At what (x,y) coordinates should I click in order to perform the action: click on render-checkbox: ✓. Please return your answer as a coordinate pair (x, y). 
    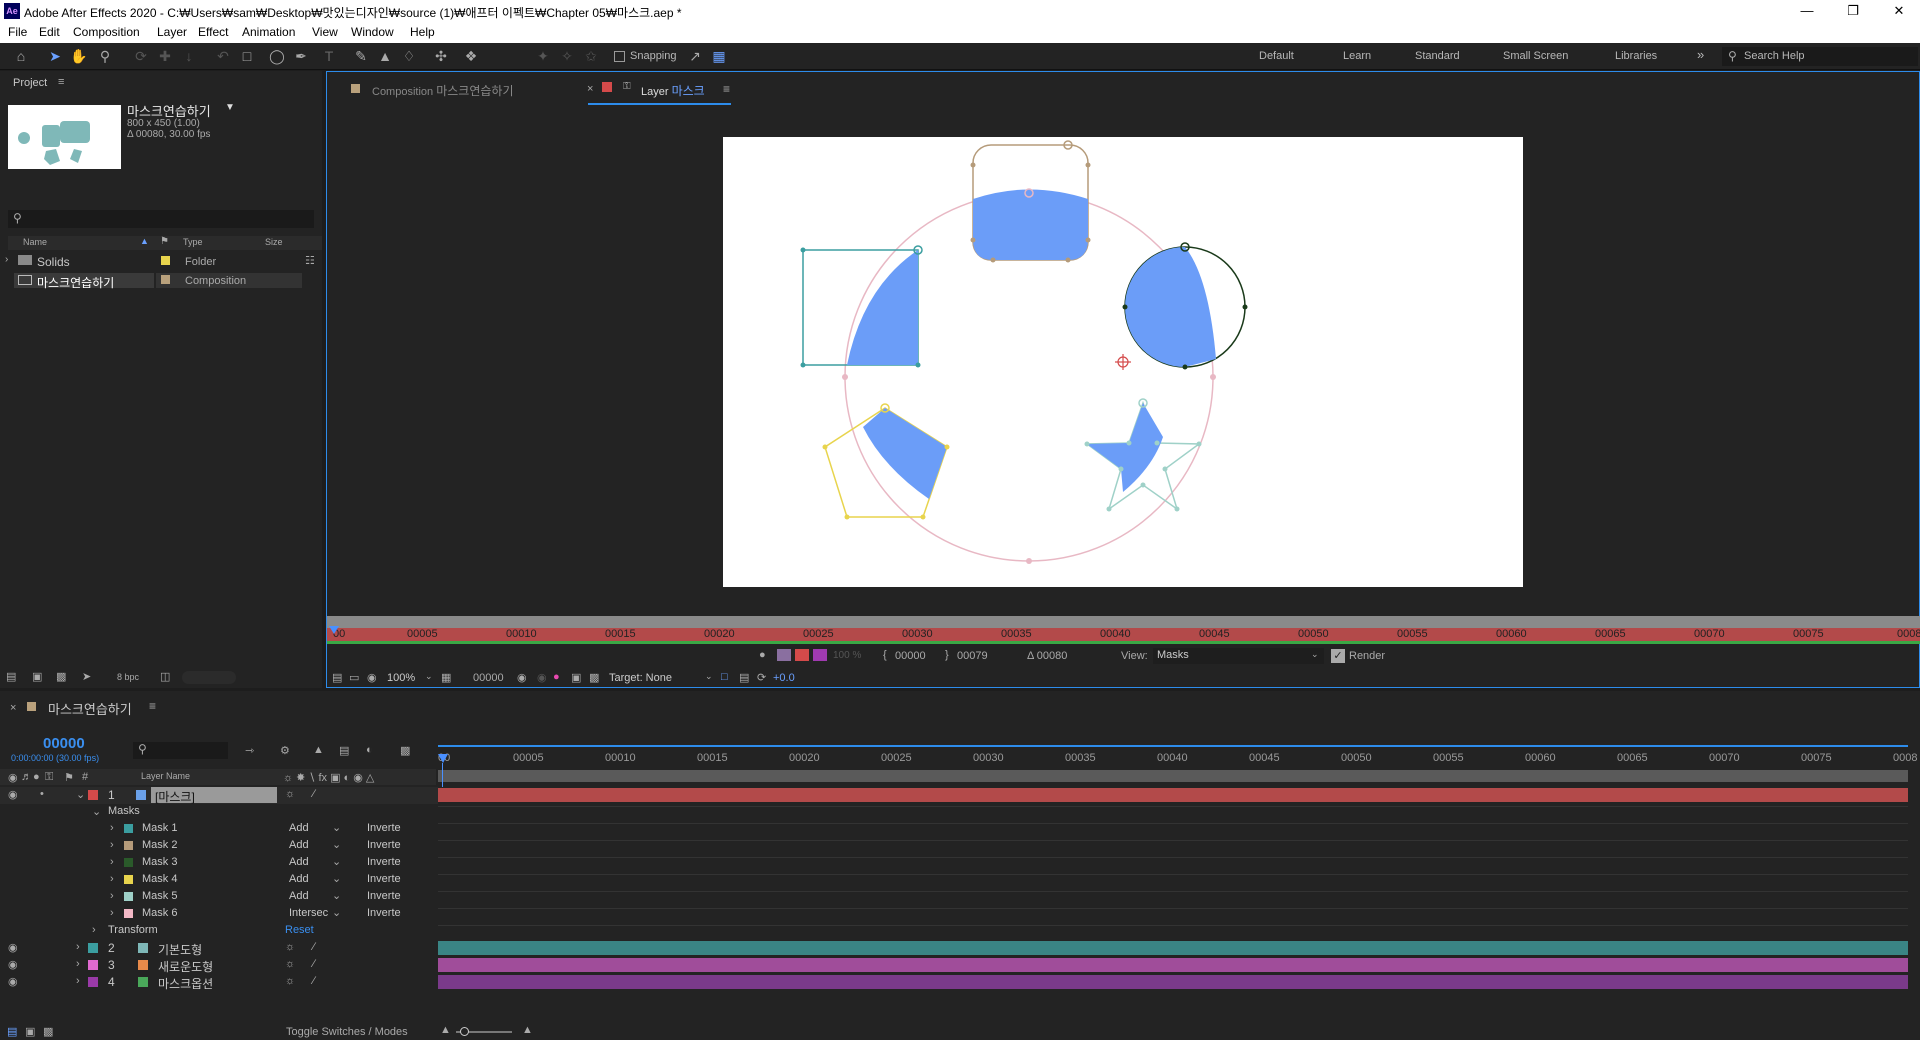
    Looking at the image, I should click on (1338, 656).